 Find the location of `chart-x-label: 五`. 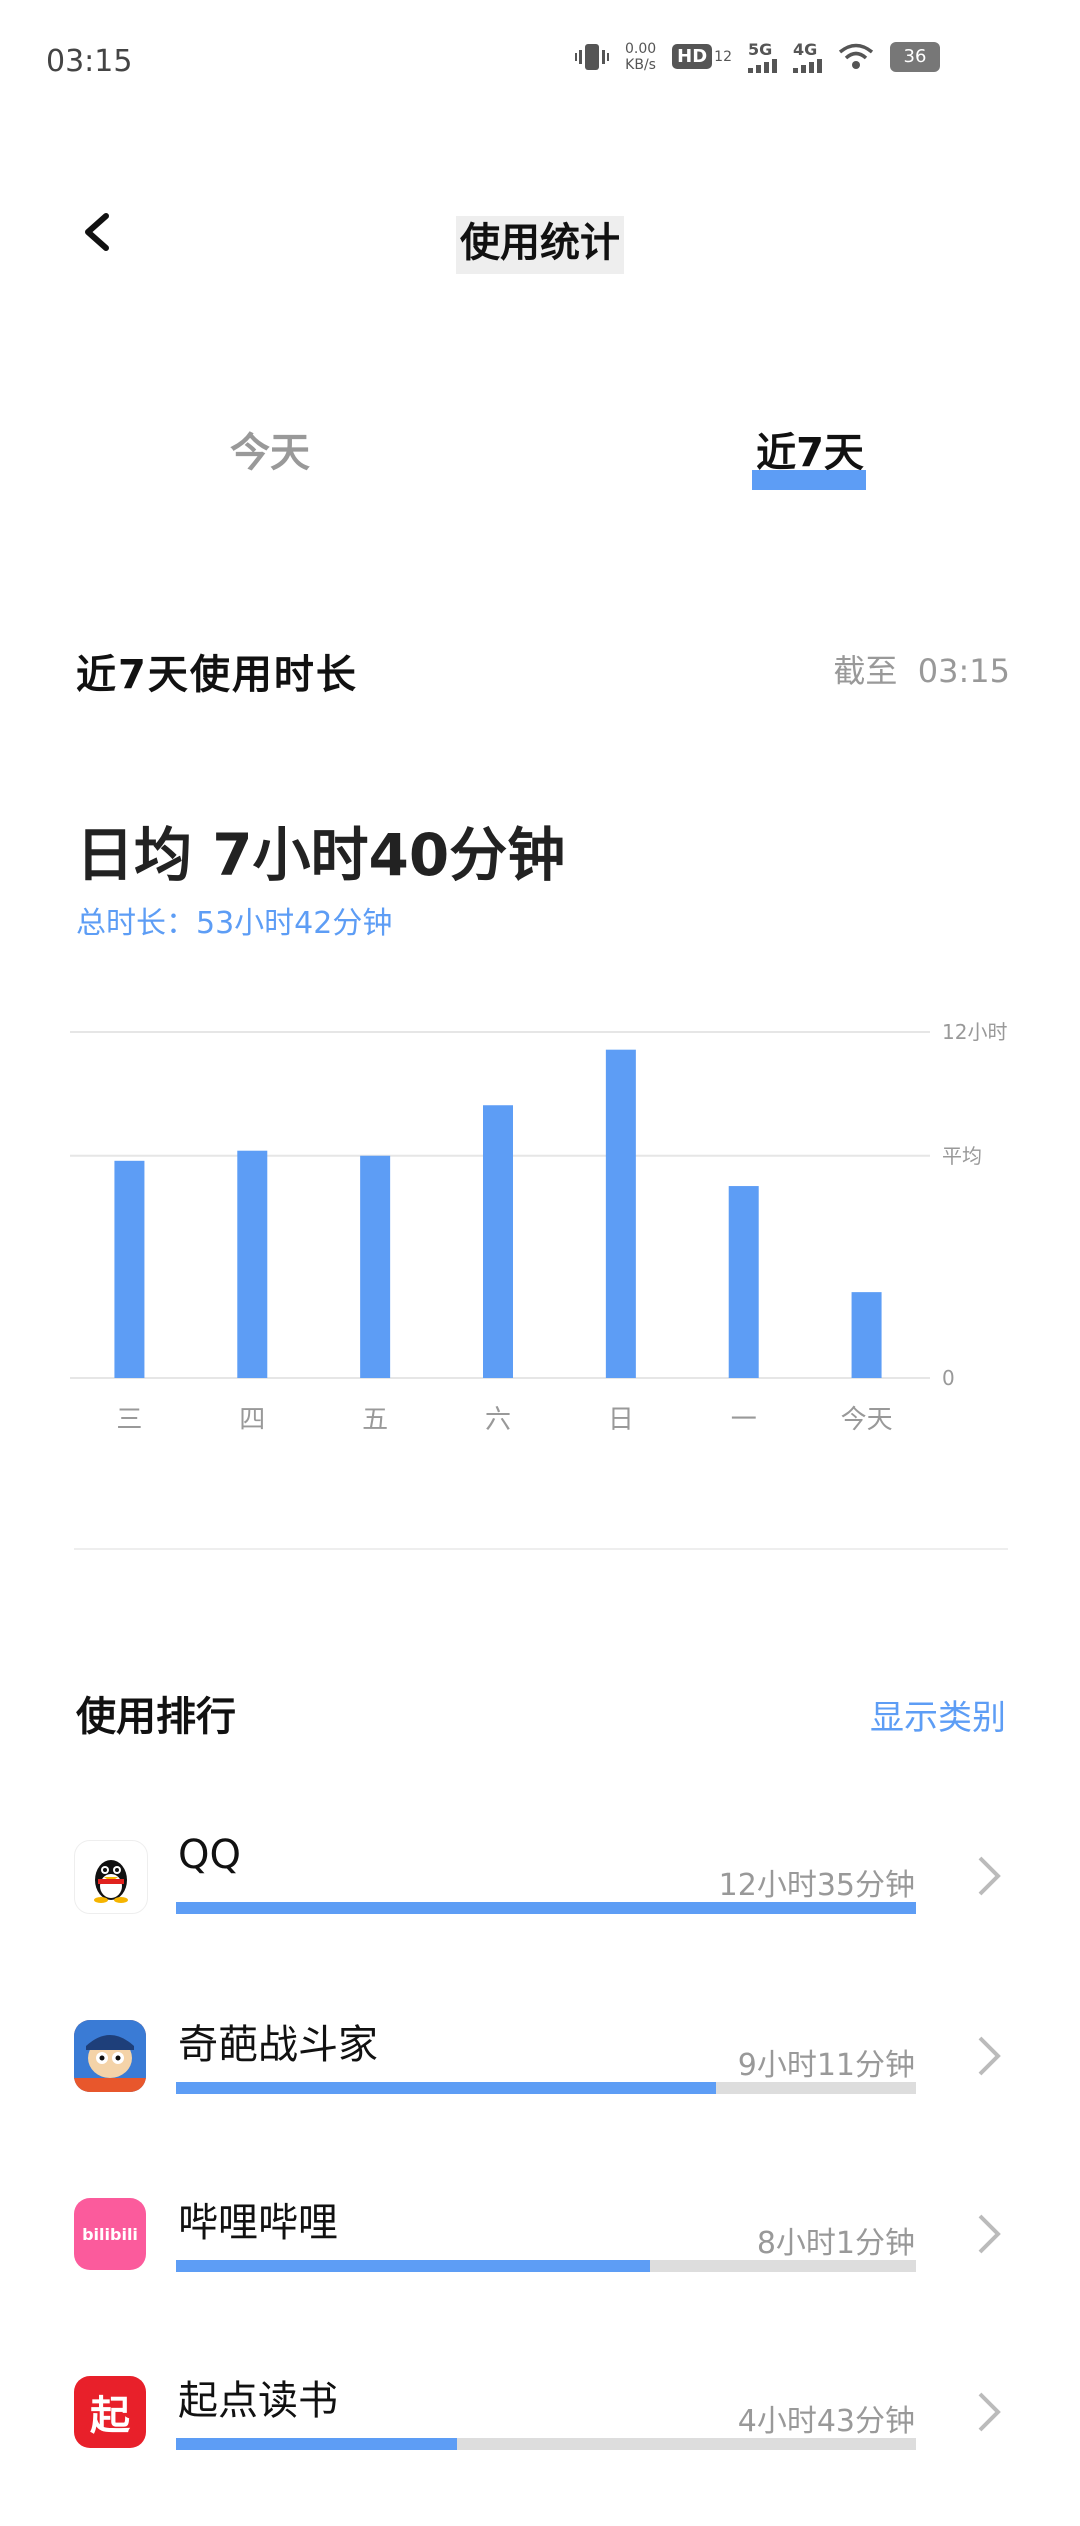

chart-x-label: 五 is located at coordinates (375, 1420).